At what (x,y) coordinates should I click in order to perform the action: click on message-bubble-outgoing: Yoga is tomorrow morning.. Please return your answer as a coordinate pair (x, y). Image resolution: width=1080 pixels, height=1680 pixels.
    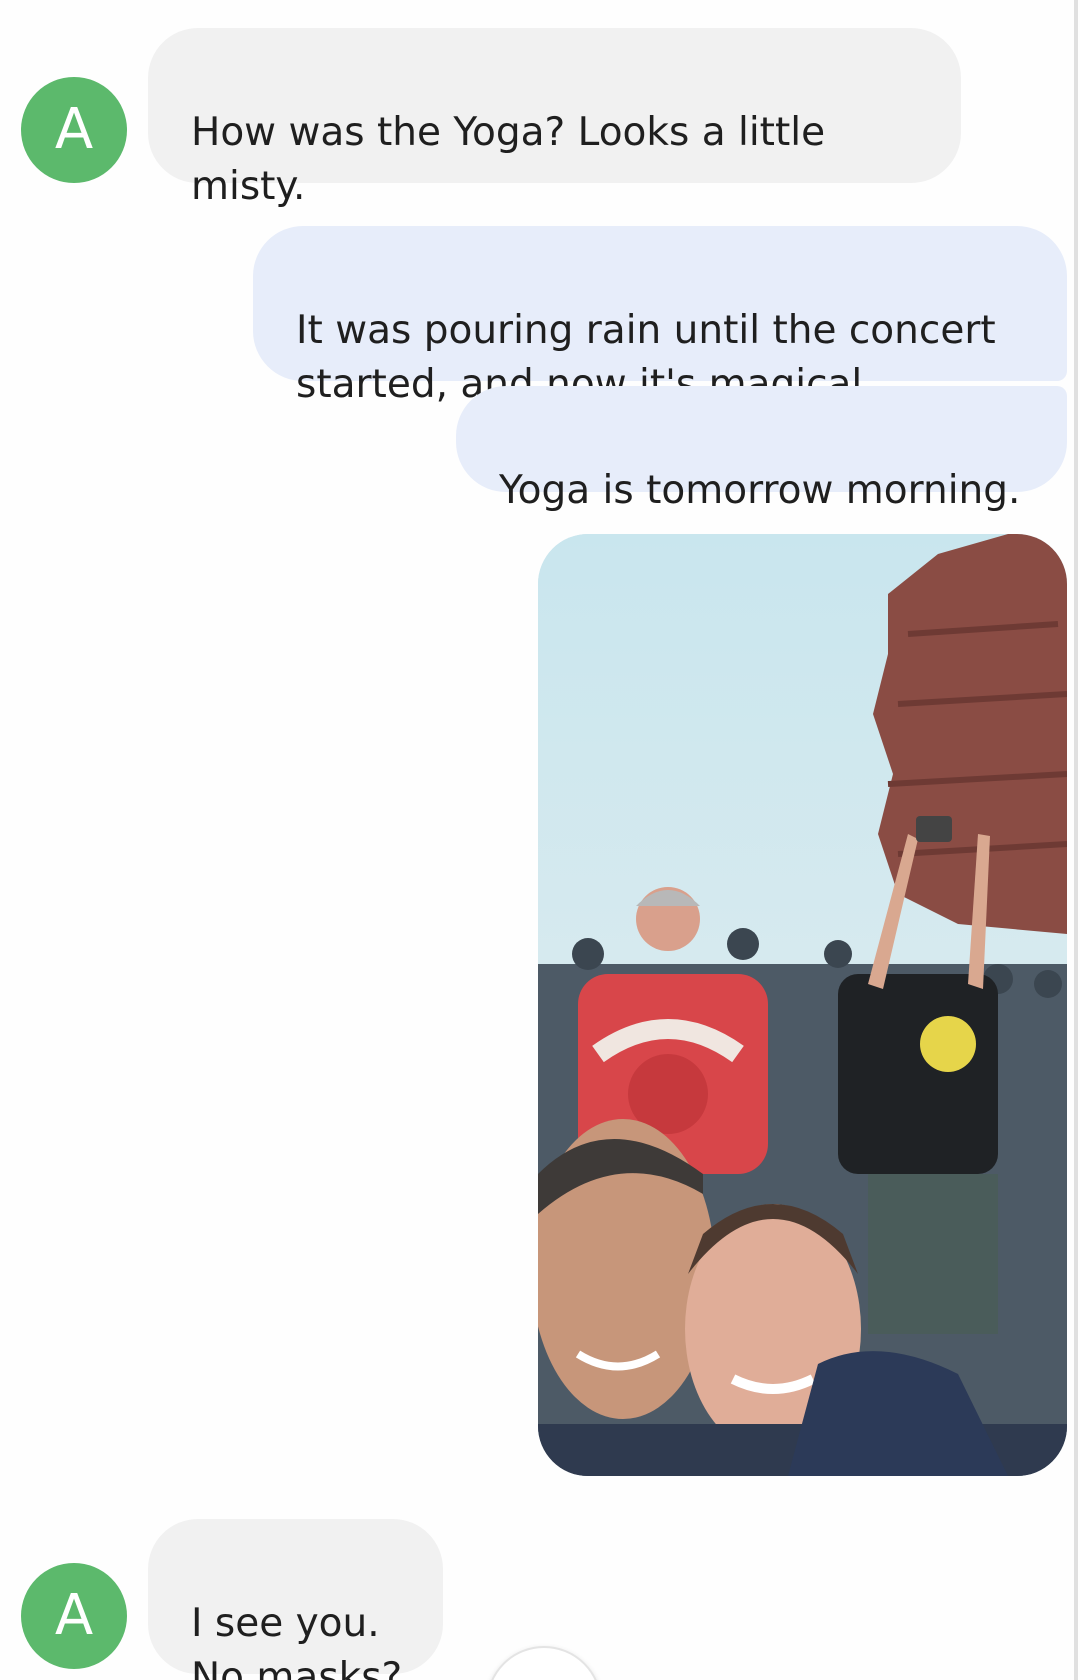
    Looking at the image, I should click on (761, 449).